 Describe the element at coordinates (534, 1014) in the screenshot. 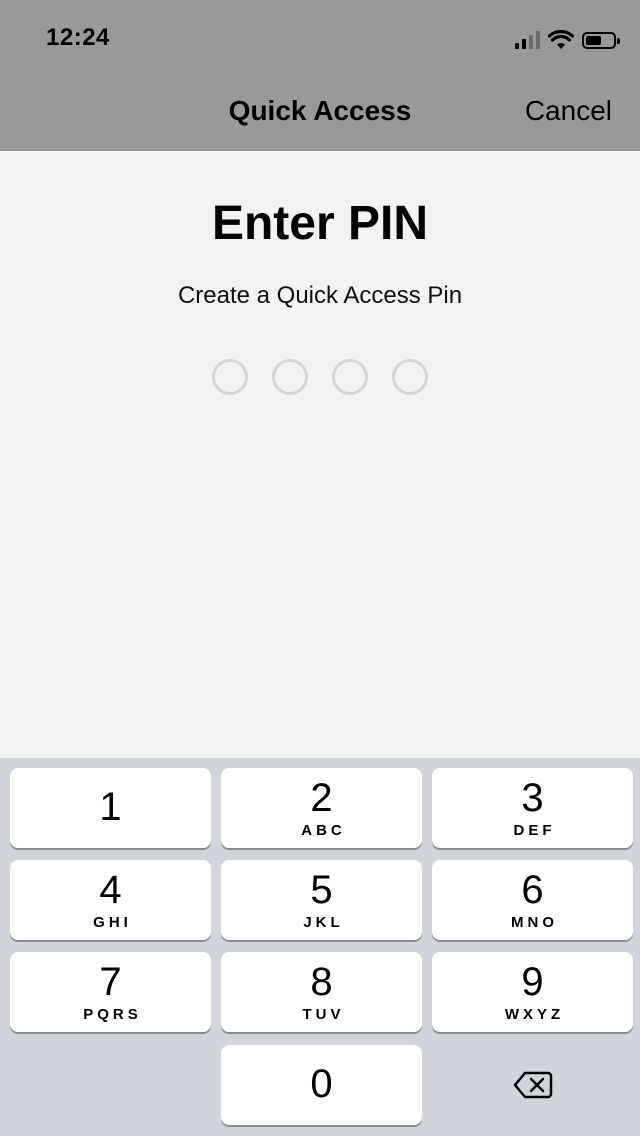

I see `key-letters: WXYZ` at that location.